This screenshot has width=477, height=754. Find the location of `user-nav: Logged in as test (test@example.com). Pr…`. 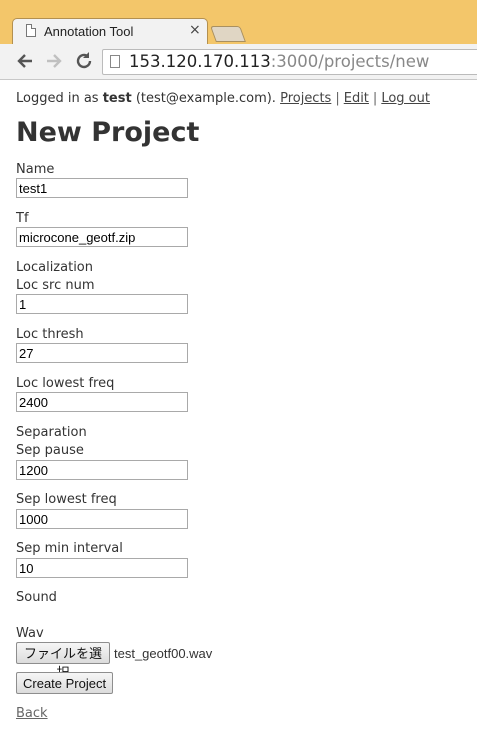

user-nav: Logged in as test (test@example.com). Pr… is located at coordinates (223, 98).